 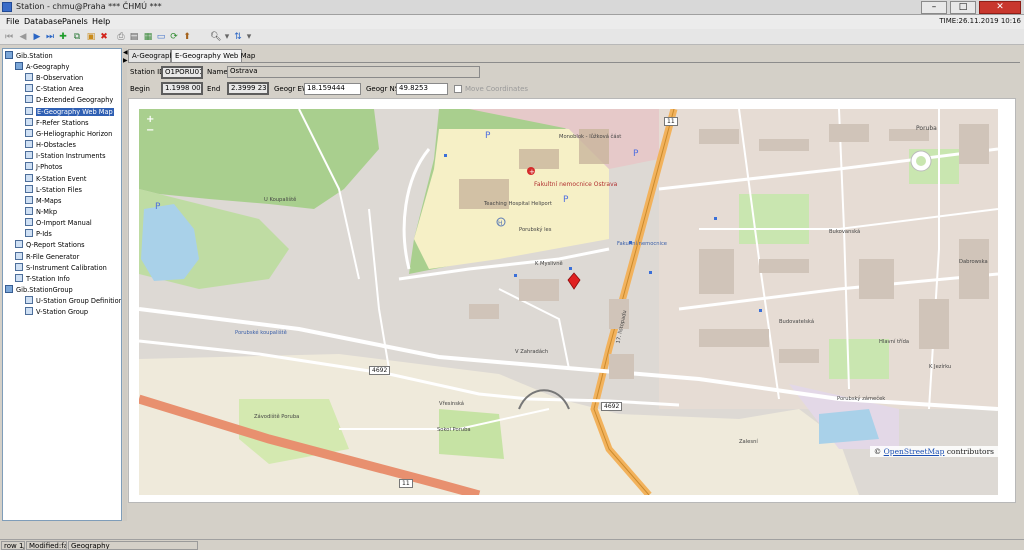 I want to click on tree-item: J-Photos, so click(x=43, y=167).